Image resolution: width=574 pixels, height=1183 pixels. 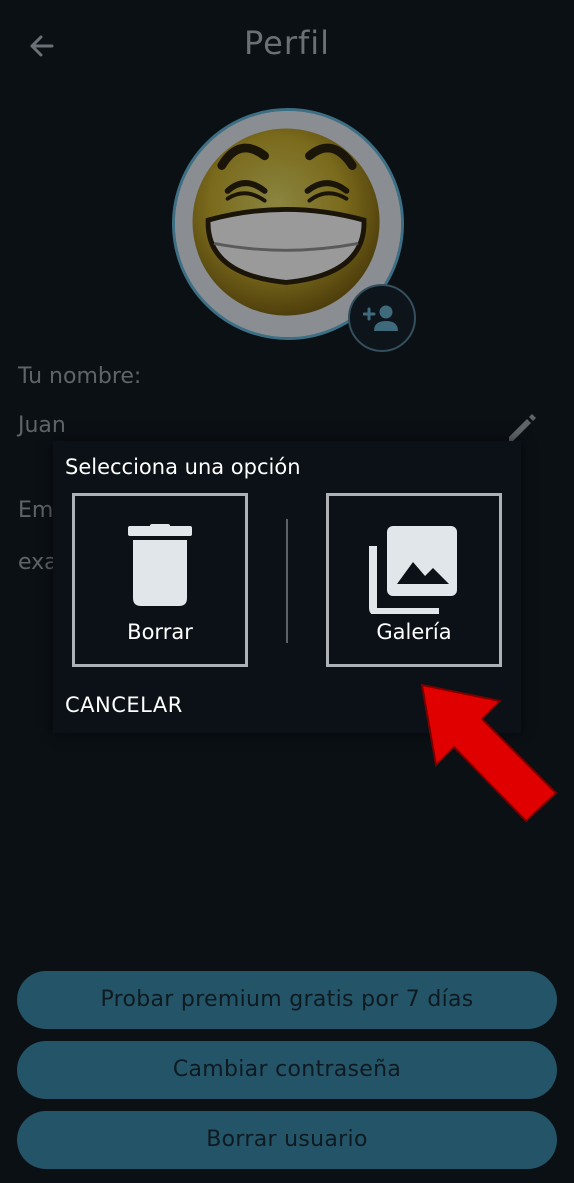 I want to click on delete-photo-option: Borrar, so click(x=160, y=580).